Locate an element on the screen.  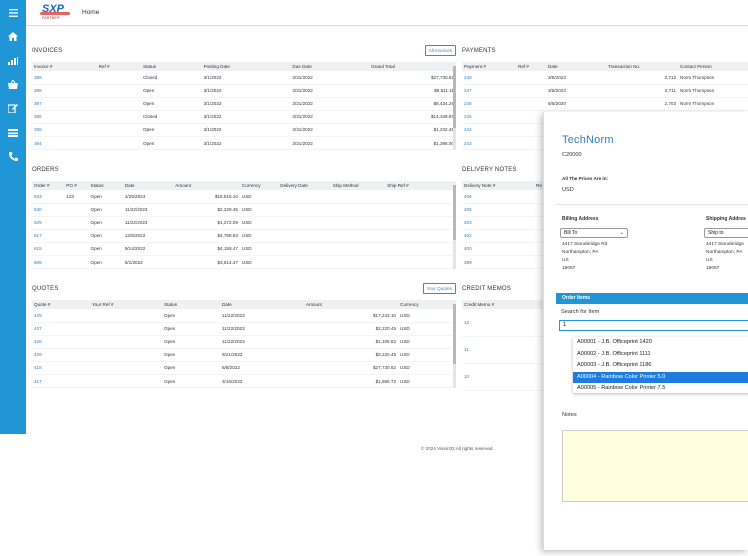
column-header: Your Ref # is located at coordinates (126, 304).